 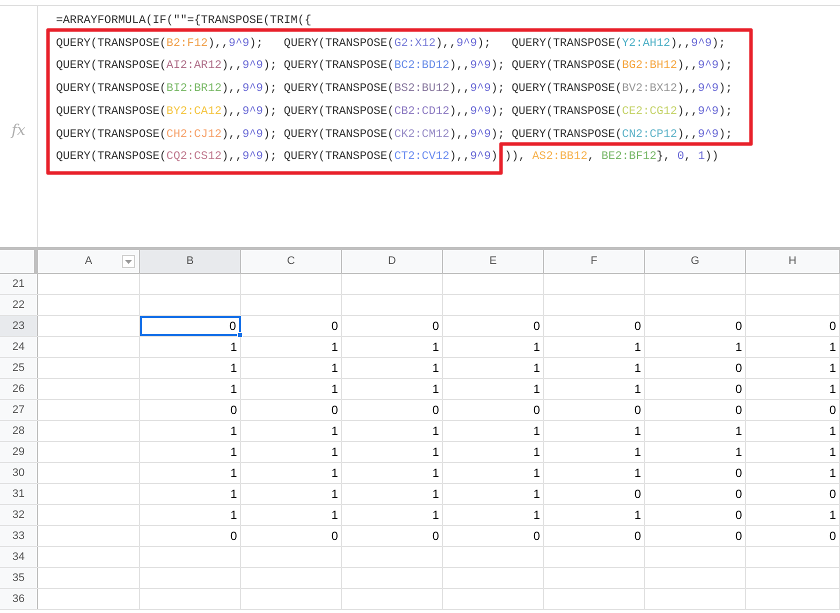 I want to click on formula-line: QUERY(TRANSPOSE(BI2:BR12),,9^9); QUERY(TRANSPOSE(BS2:BU12),,9^9); QUERY(TRANSPOSE(BV2:BX12),,9^9);, so click(x=394, y=89).